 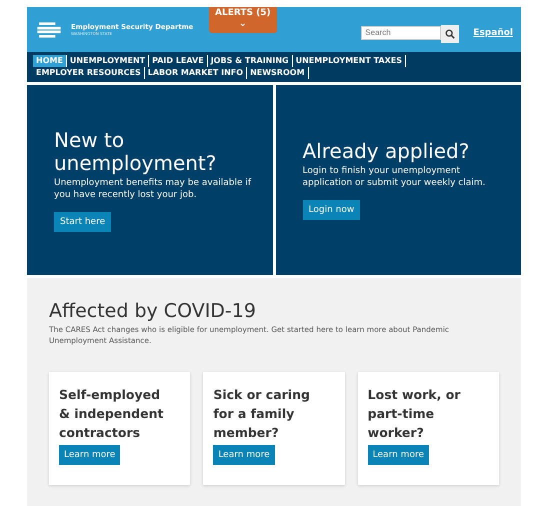 I want to click on hero-heading: Already applied?, so click(x=386, y=151).